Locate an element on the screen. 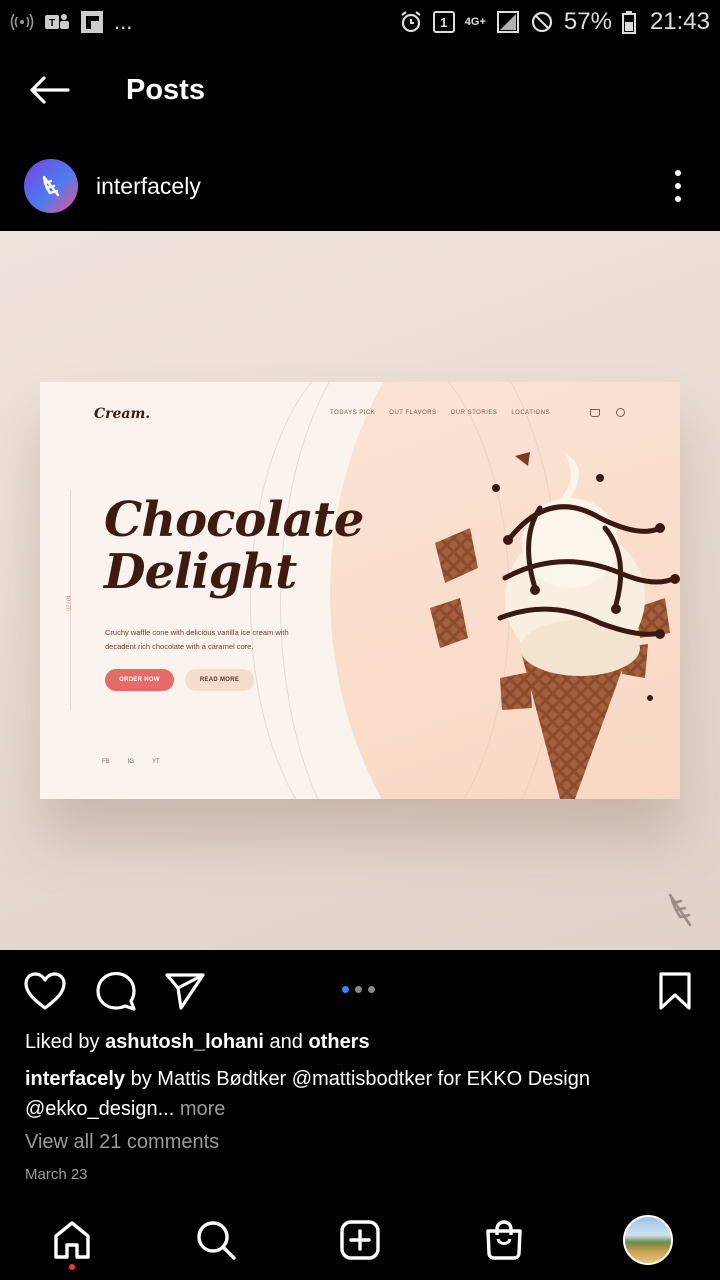  dnd-icon is located at coordinates (542, 22).